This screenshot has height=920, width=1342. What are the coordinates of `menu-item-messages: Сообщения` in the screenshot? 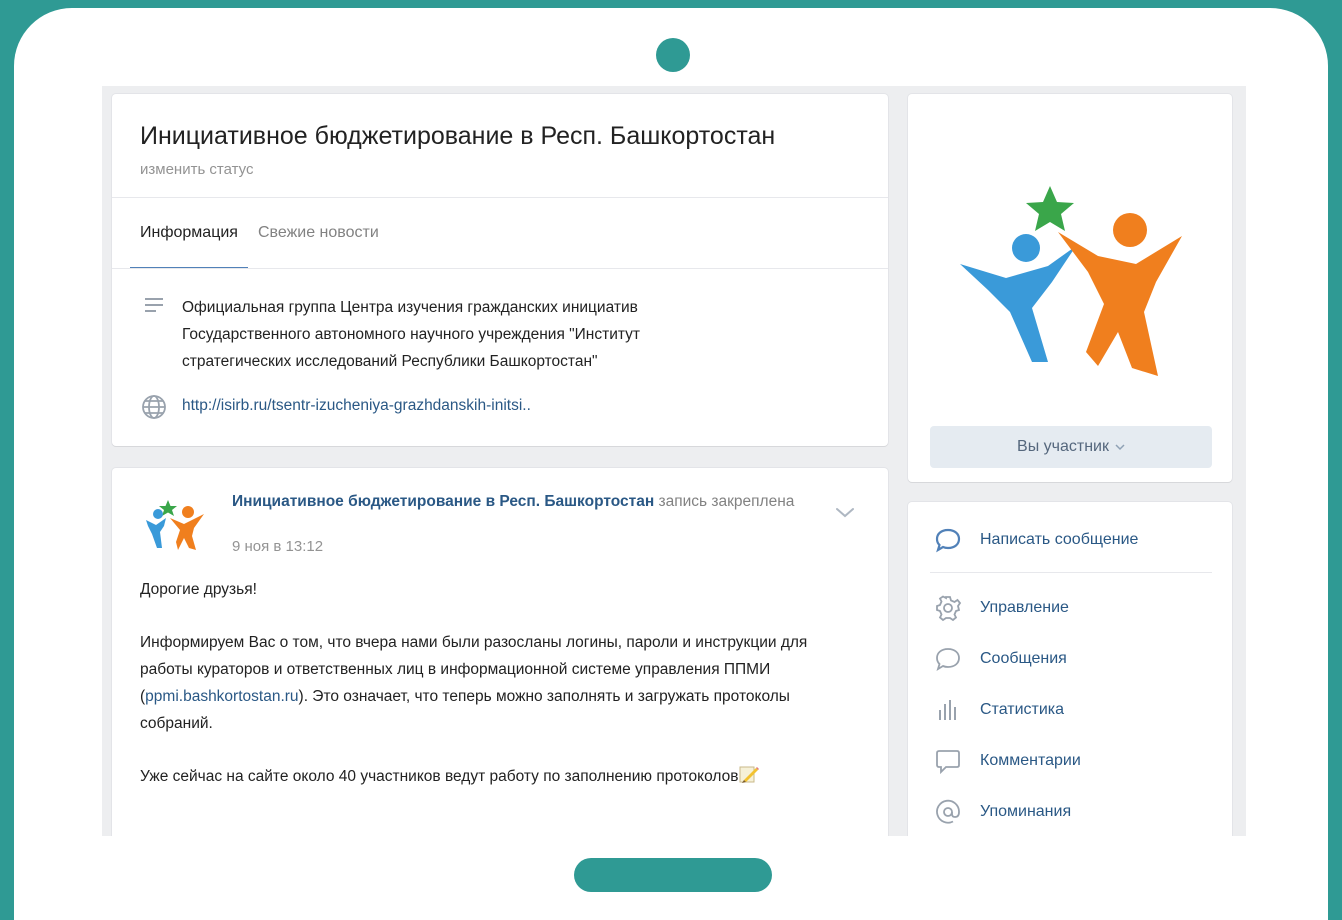 It's located at (999, 659).